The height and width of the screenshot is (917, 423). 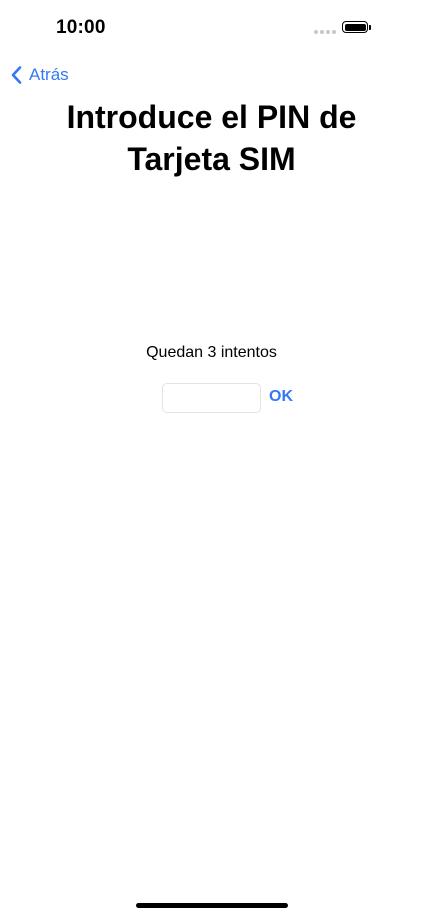 I want to click on status-bar: 10:00, so click(x=211, y=28).